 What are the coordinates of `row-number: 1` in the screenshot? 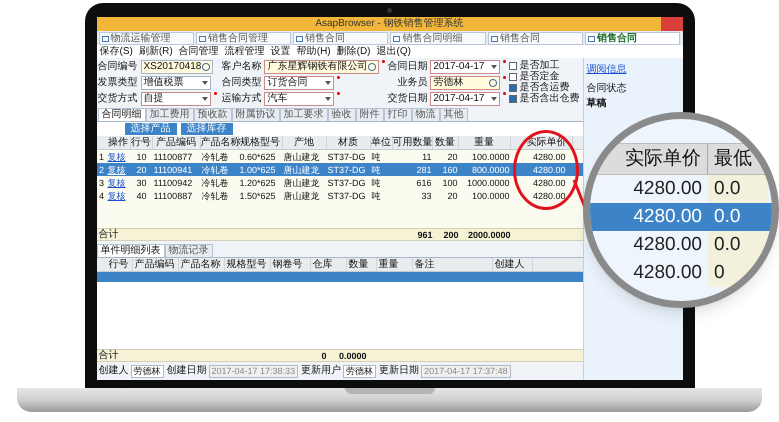 It's located at (101, 156).